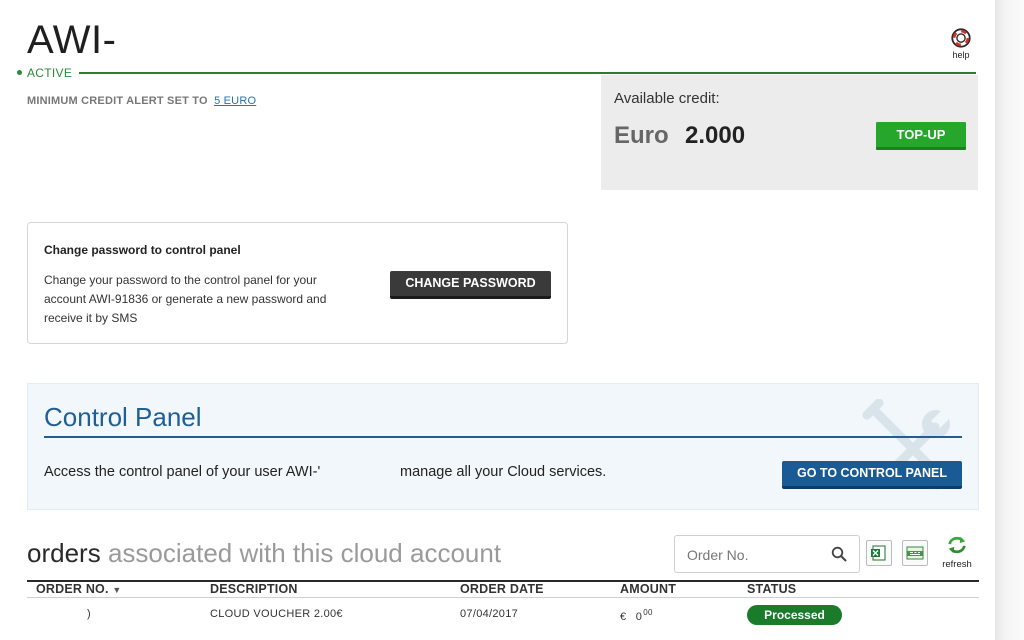 The width and height of the screenshot is (1024, 640). What do you see at coordinates (957, 564) in the screenshot?
I see `refresh-label: refresh` at bounding box center [957, 564].